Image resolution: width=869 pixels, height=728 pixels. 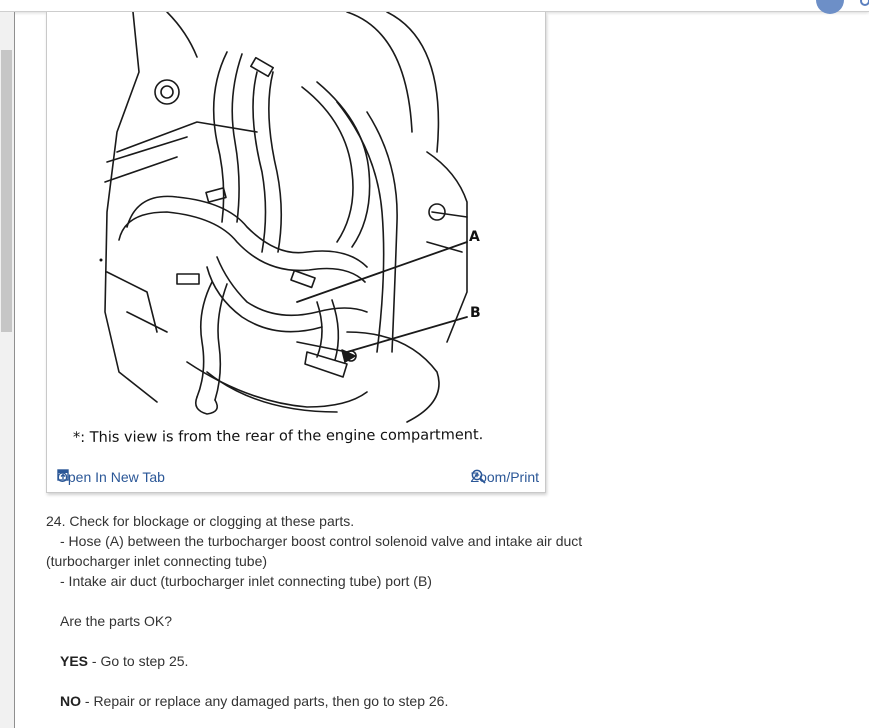 What do you see at coordinates (157, 561) in the screenshot?
I see `check-item-hose-line2: (turbocharger inlet connecting tube)` at bounding box center [157, 561].